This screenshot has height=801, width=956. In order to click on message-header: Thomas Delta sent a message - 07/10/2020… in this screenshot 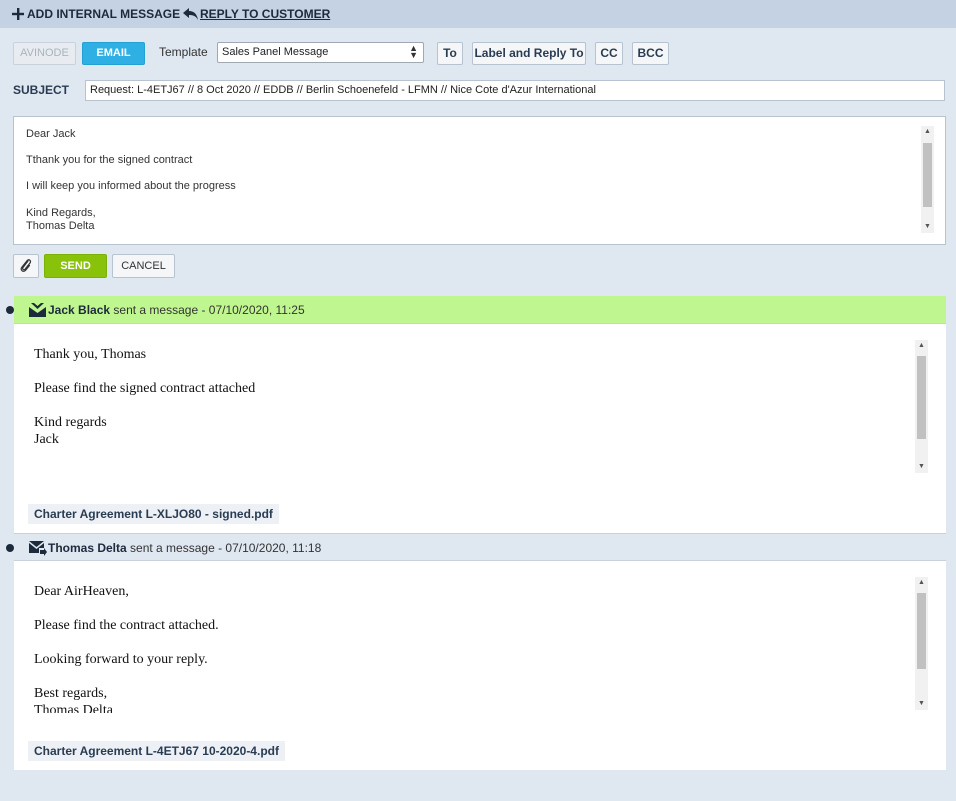, I will do `click(476, 547)`.